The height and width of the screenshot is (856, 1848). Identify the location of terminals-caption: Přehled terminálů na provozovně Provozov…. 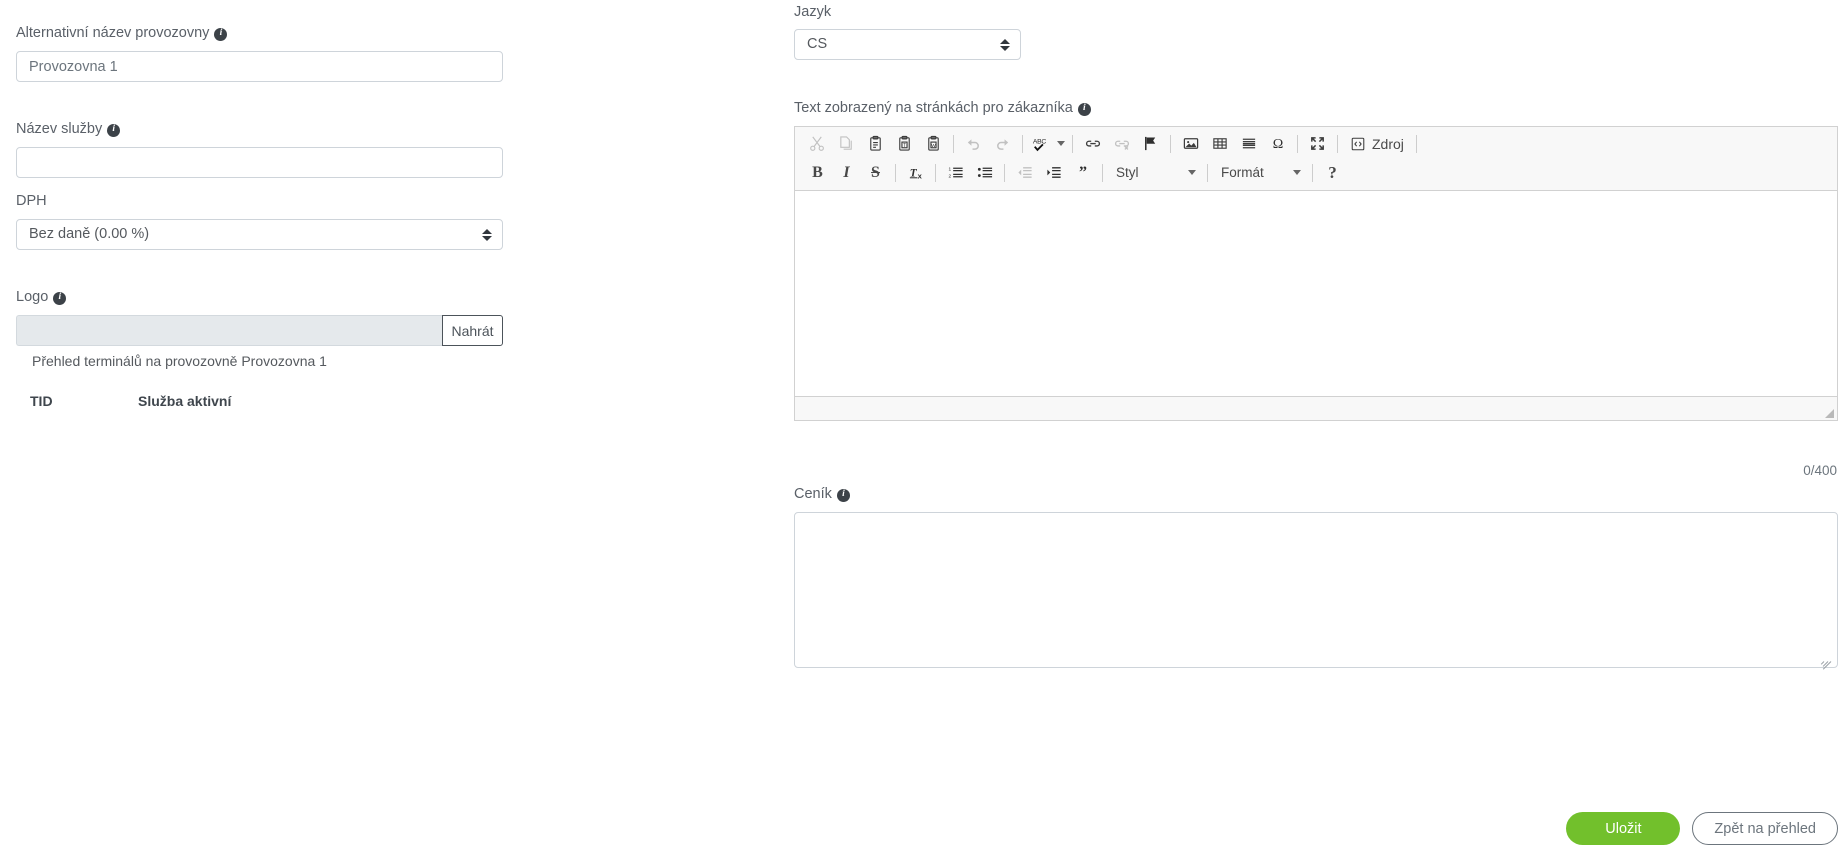
(179, 361).